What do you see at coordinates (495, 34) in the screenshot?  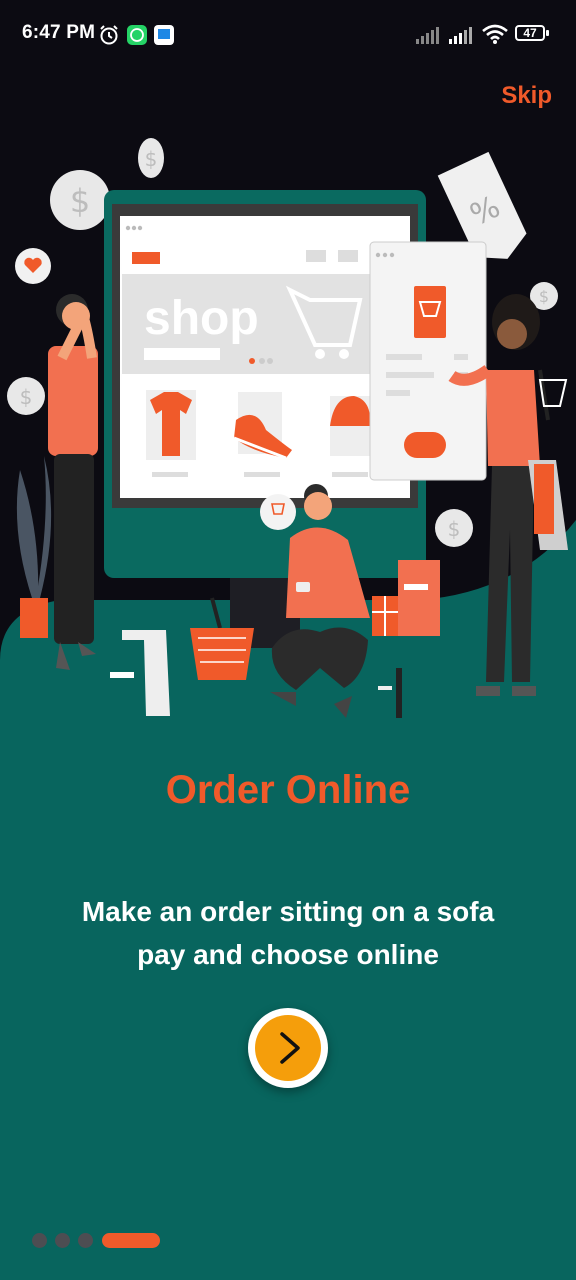 I see `wifi-icon` at bounding box center [495, 34].